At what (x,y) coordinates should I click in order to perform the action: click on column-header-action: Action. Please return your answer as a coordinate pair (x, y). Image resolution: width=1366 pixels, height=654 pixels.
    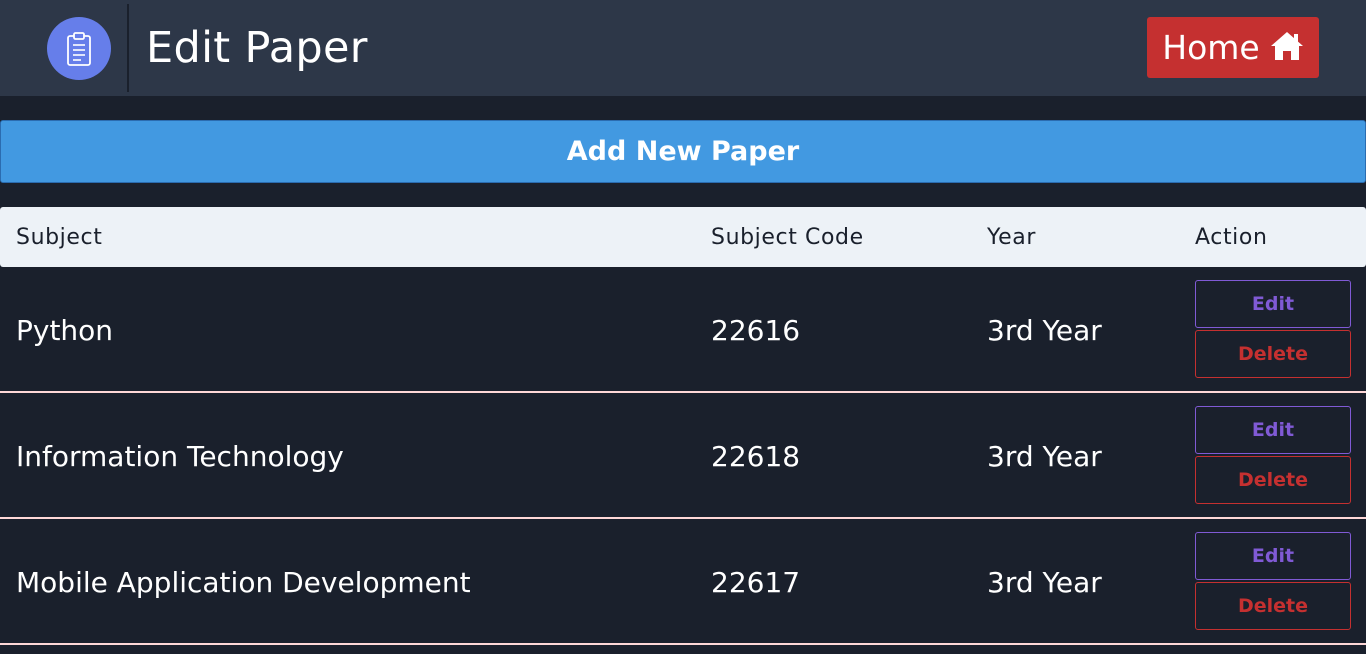
    Looking at the image, I should click on (1231, 237).